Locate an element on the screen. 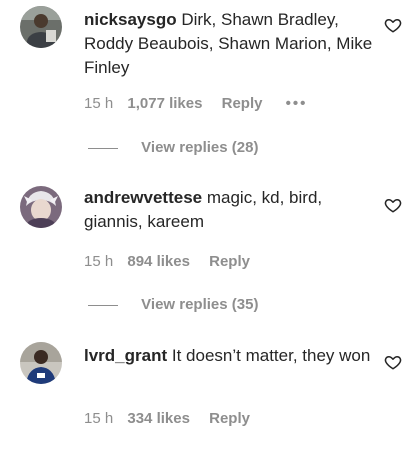 The width and height of the screenshot is (416, 456). comment-meta: 15 h 334 likes Reply is located at coordinates (167, 419).